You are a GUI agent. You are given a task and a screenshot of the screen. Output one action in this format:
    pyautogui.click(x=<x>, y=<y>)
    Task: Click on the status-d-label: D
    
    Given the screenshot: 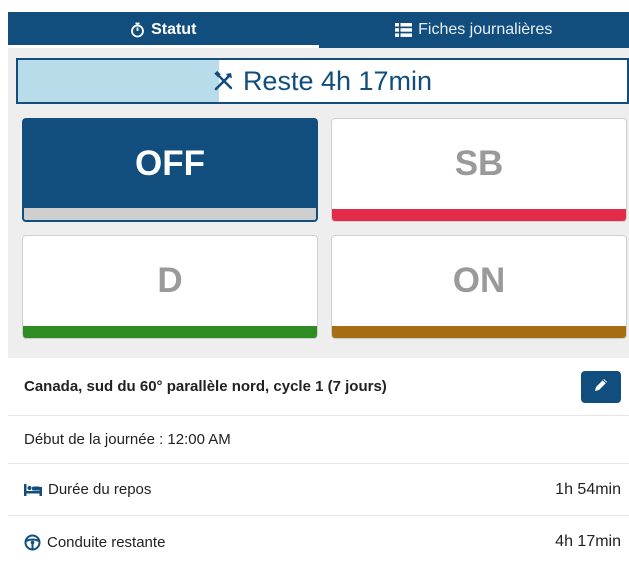 What is the action you would take?
    pyautogui.click(x=170, y=281)
    